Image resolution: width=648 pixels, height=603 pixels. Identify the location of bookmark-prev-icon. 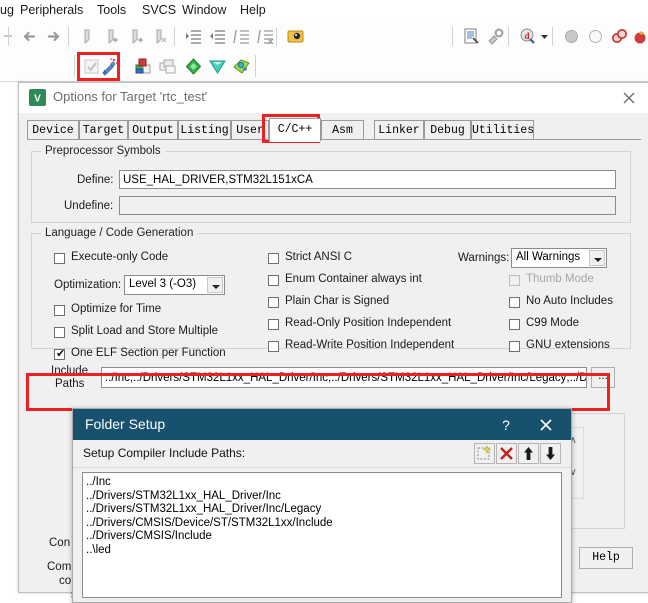
(113, 36).